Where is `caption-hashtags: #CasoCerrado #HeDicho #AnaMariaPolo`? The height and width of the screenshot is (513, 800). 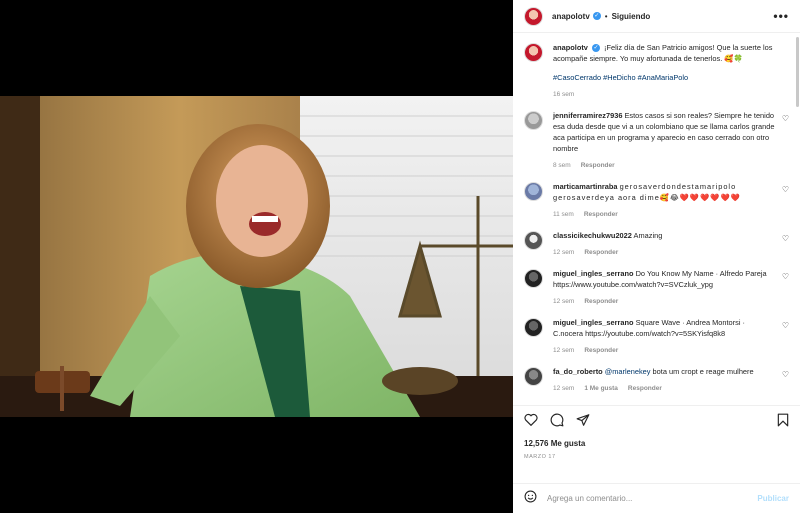 caption-hashtags: #CasoCerrado #HeDicho #AnaMariaPolo is located at coordinates (664, 77).